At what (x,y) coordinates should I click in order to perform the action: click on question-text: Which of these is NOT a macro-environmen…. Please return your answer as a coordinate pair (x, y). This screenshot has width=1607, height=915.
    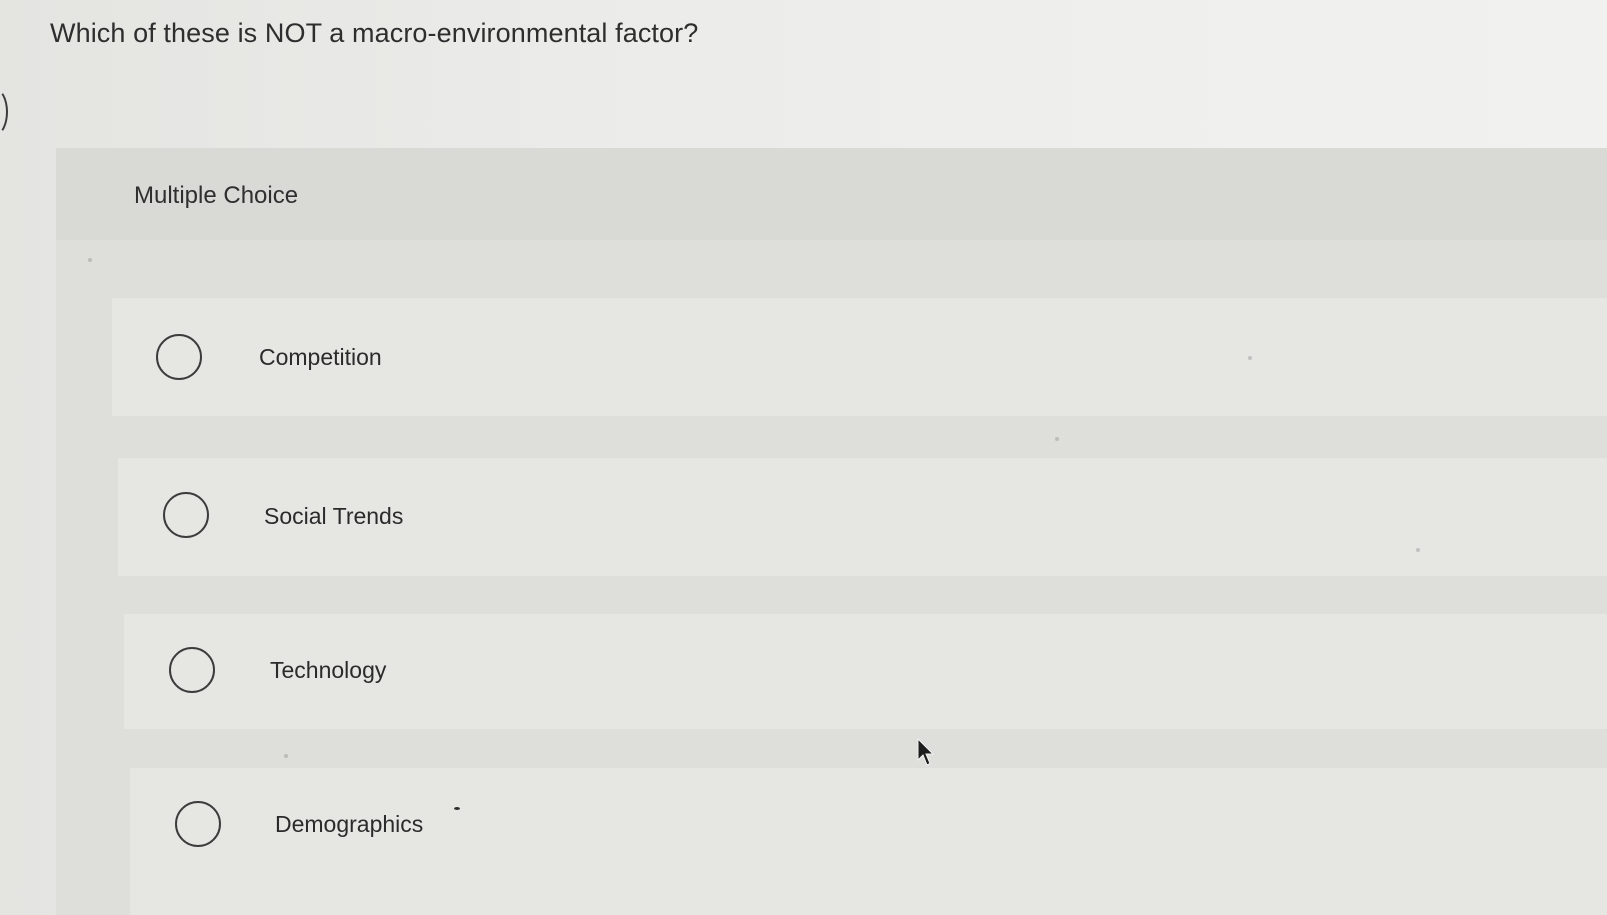
    Looking at the image, I should click on (374, 33).